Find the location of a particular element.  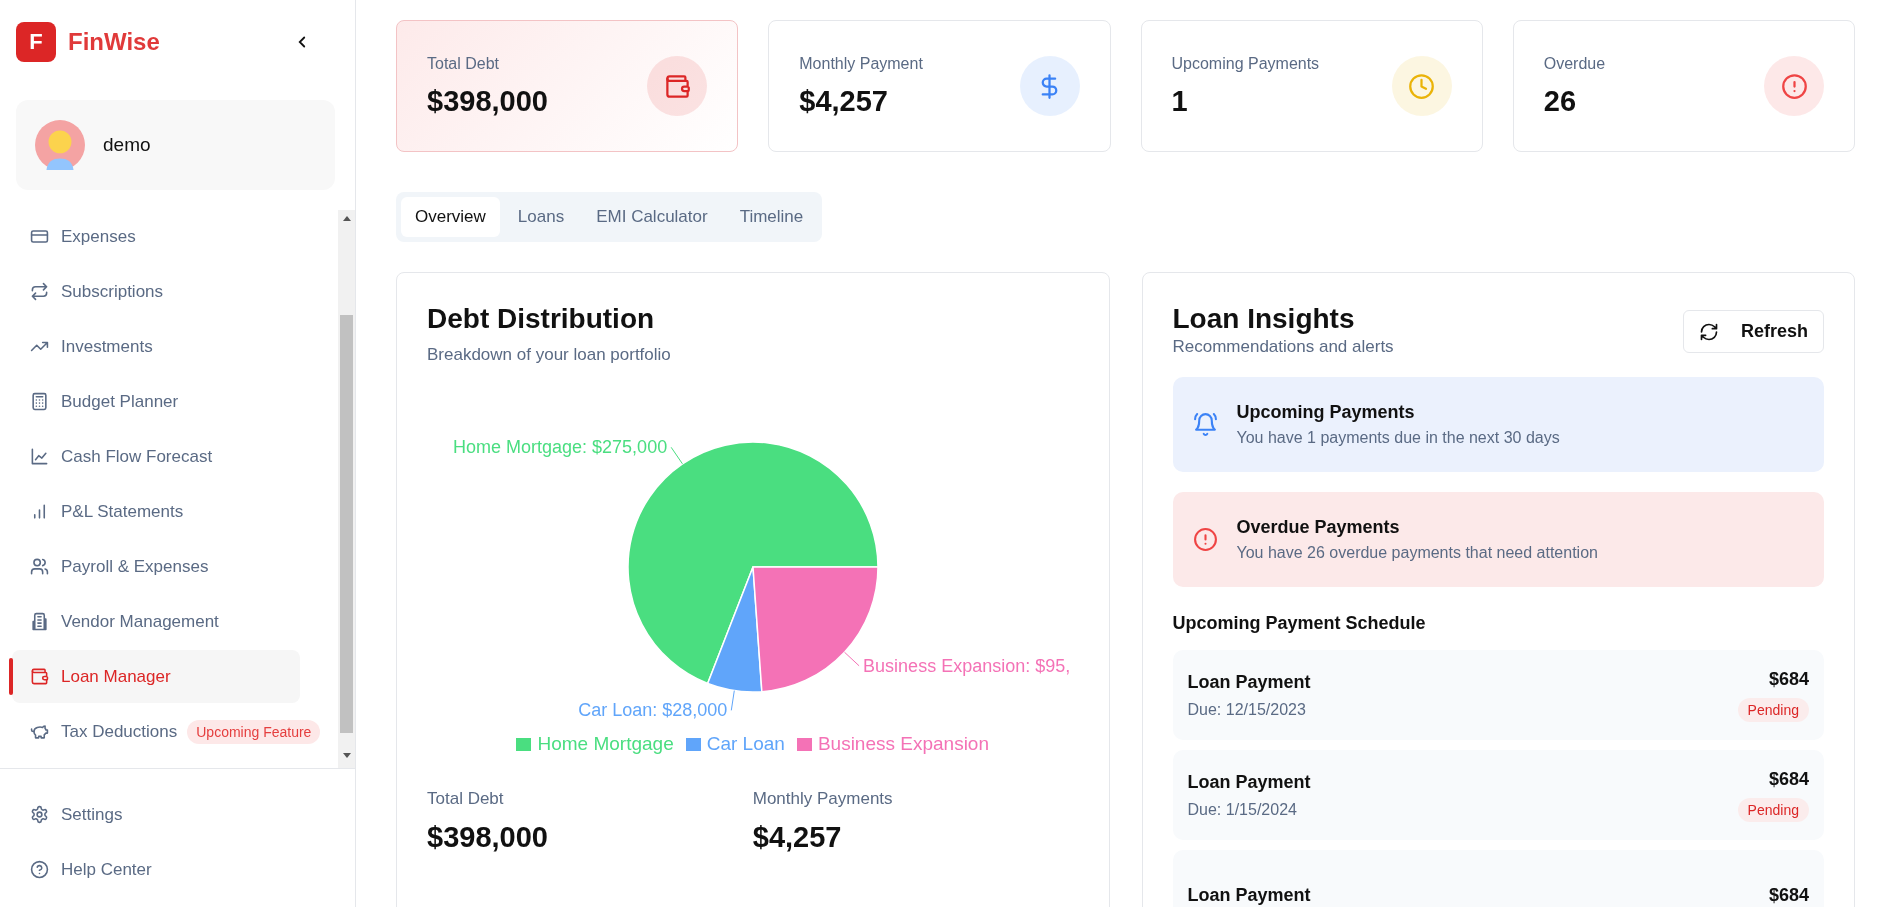

nav-item: Payroll & Expenses is located at coordinates (156, 566).